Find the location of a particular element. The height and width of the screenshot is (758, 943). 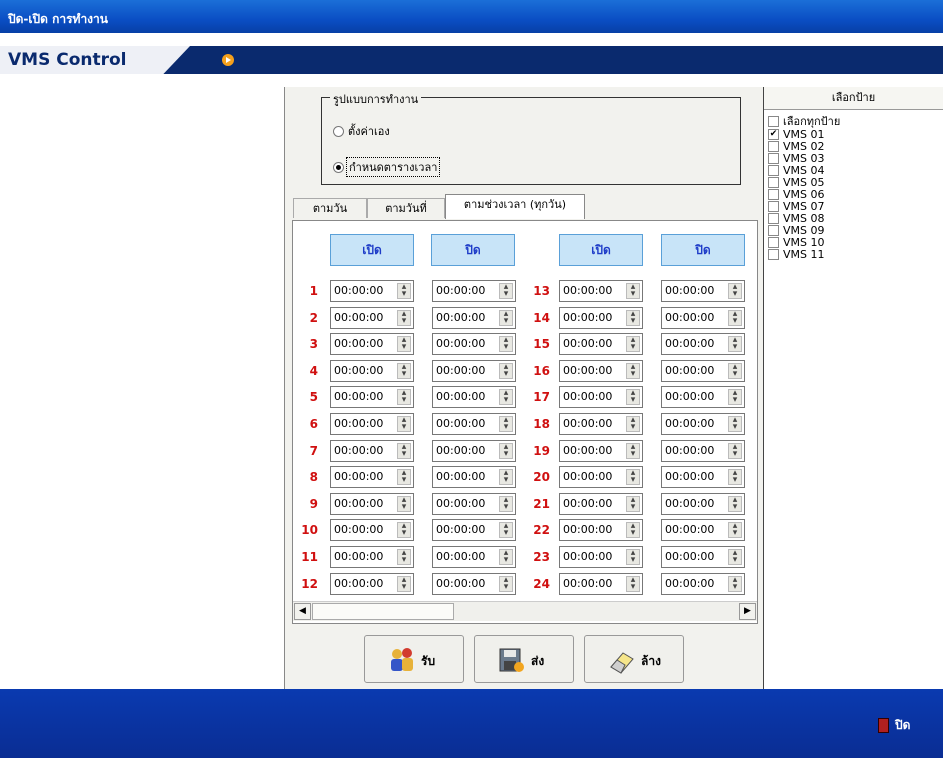

tab-by-time-range: ตามช่วงเวลา (ทุกวัน) is located at coordinates (515, 206).